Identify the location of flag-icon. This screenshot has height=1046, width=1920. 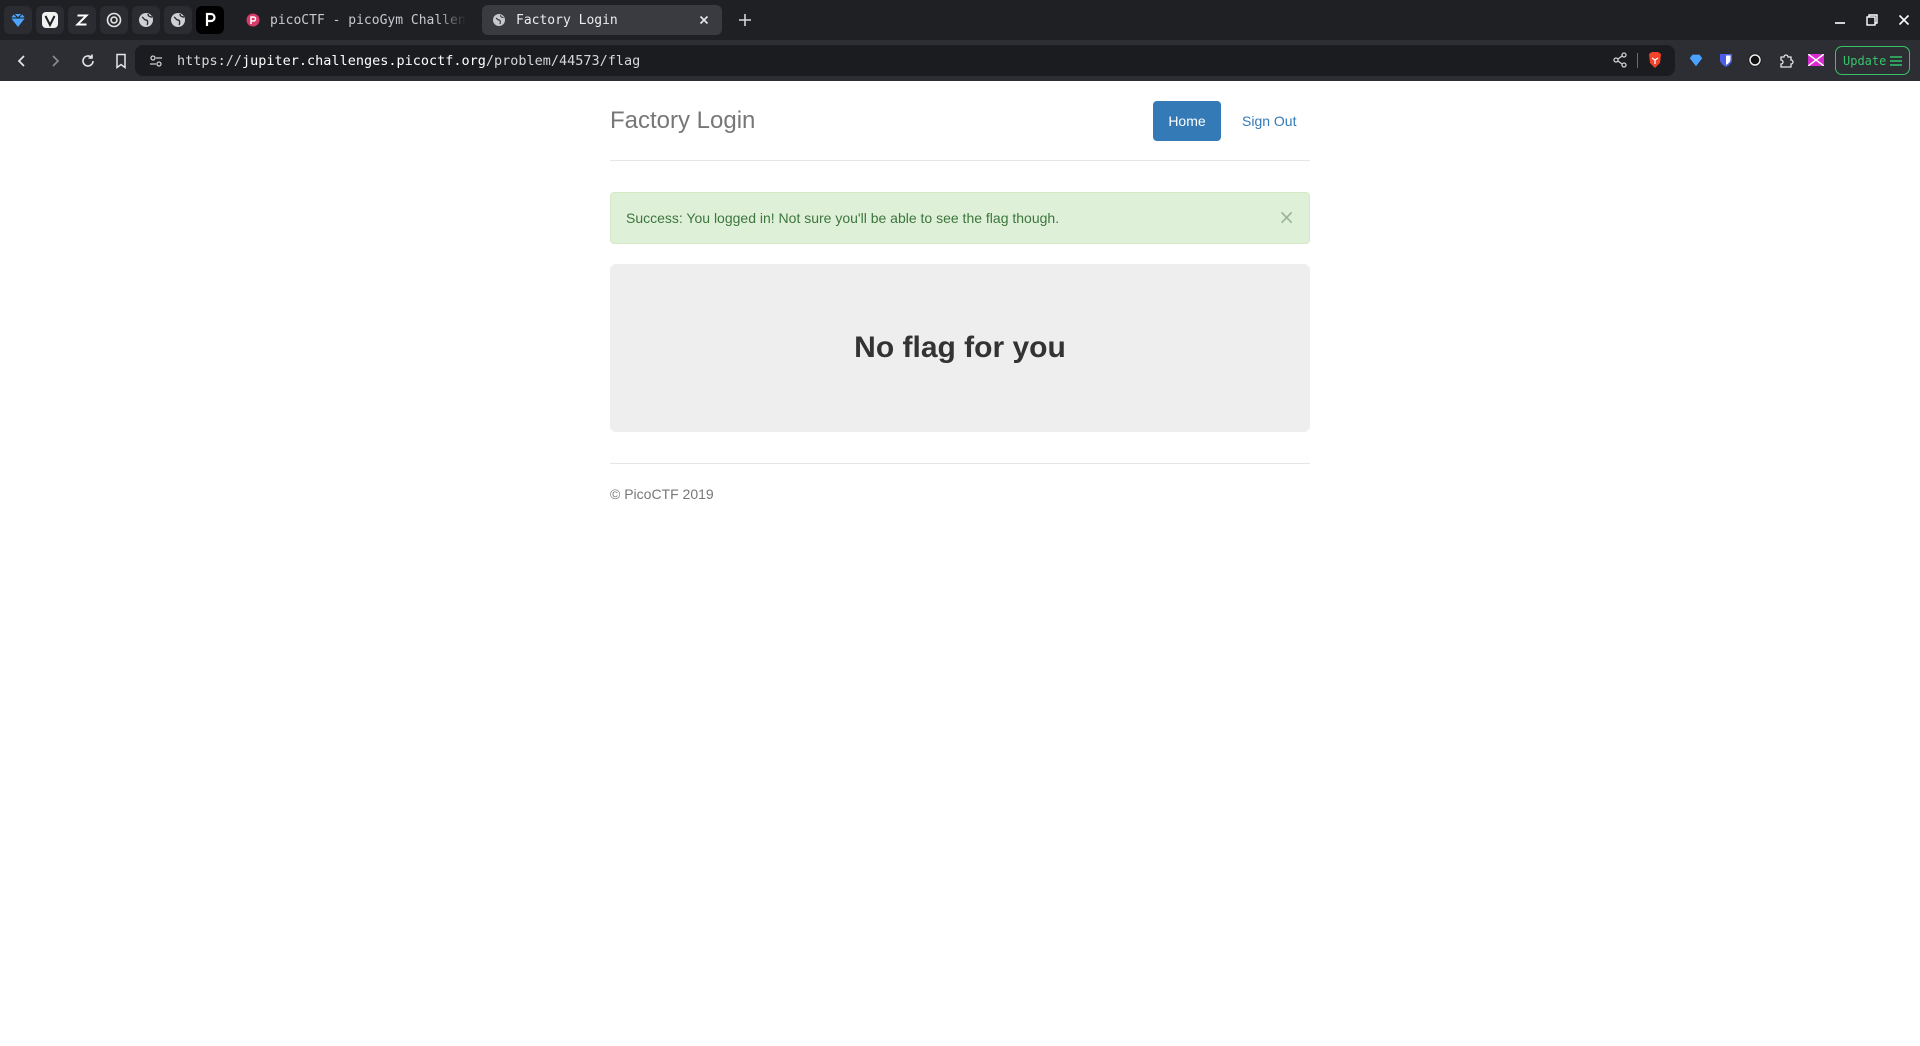
(1816, 60).